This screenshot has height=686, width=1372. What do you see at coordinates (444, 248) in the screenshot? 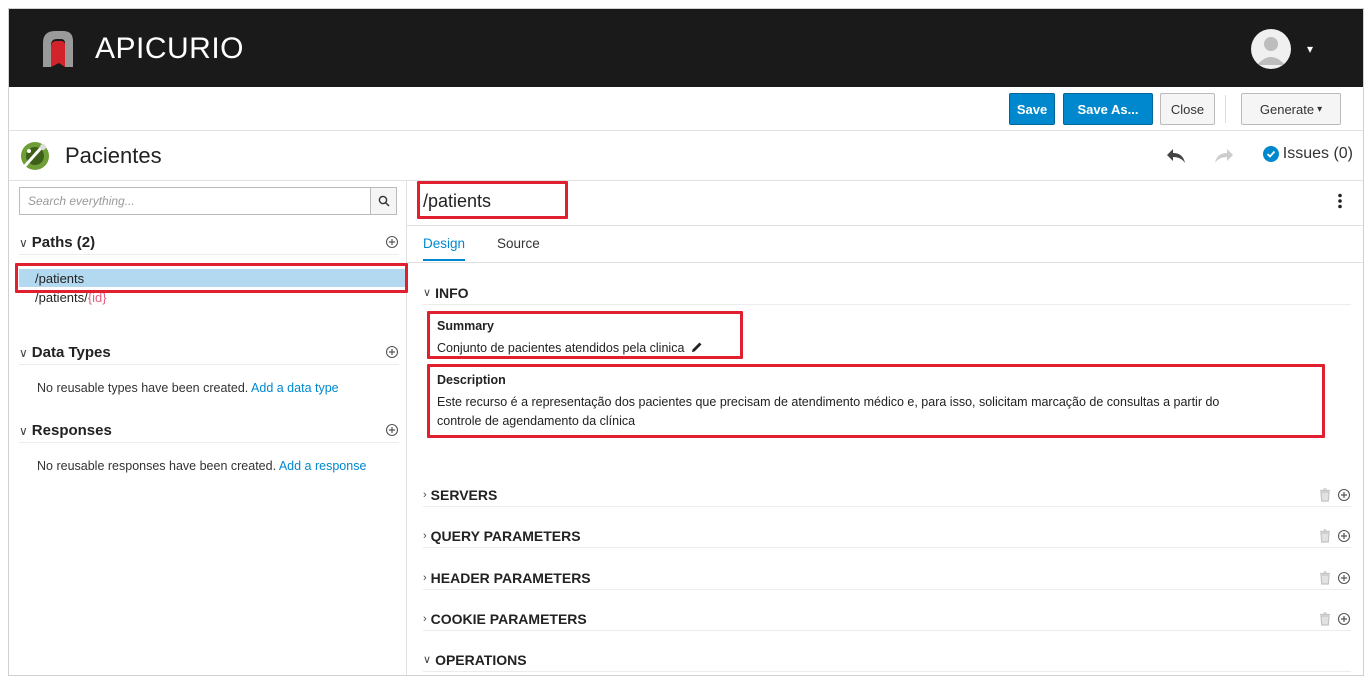
I see `tab-design: Design` at bounding box center [444, 248].